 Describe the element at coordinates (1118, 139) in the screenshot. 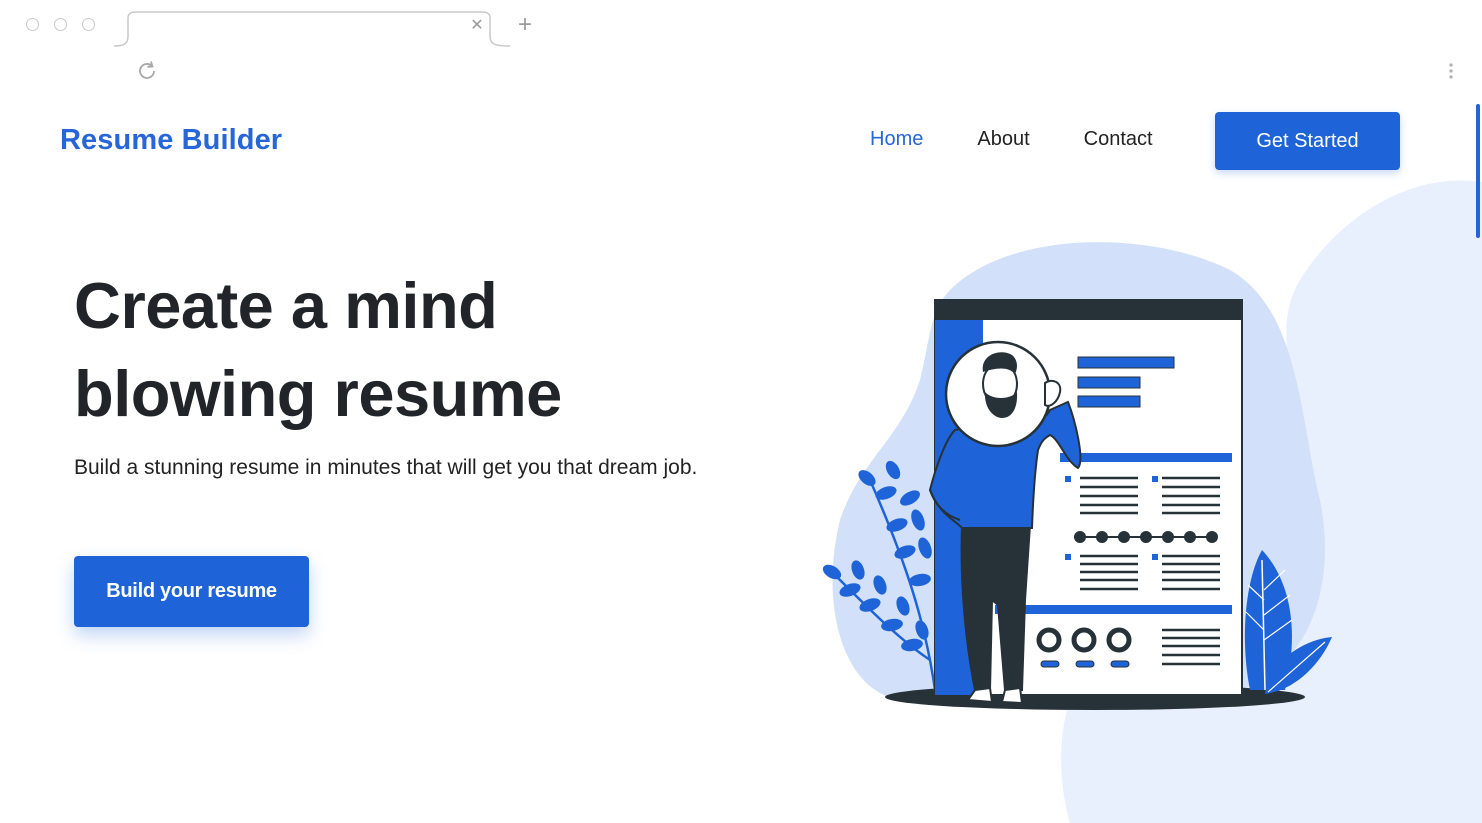

I see `nav-link-contact: Contact` at that location.